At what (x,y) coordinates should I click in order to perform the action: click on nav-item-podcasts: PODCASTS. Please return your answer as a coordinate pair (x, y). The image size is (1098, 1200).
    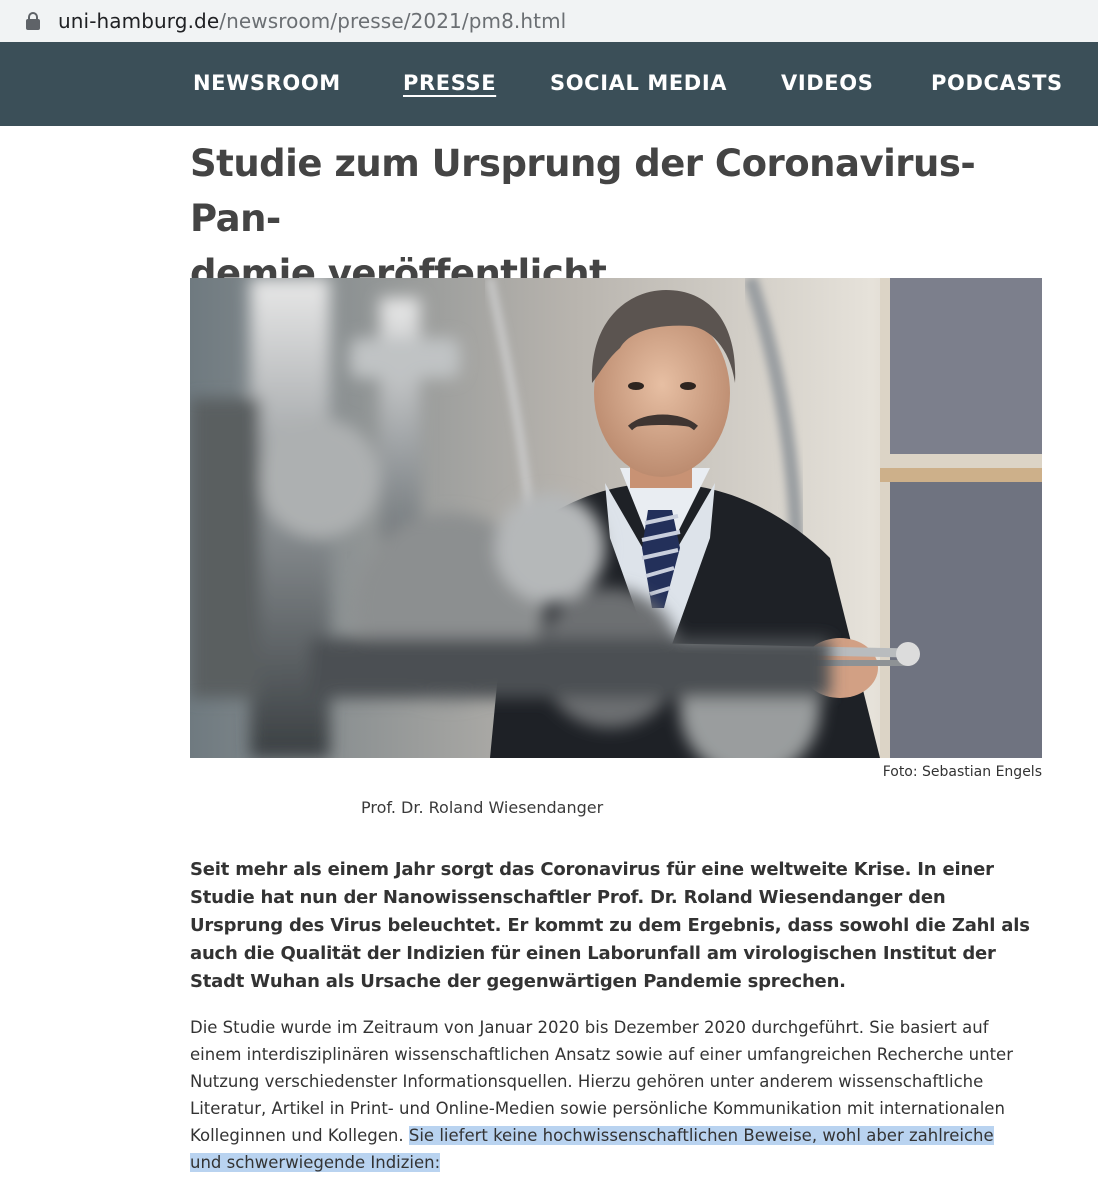
    Looking at the image, I should click on (997, 83).